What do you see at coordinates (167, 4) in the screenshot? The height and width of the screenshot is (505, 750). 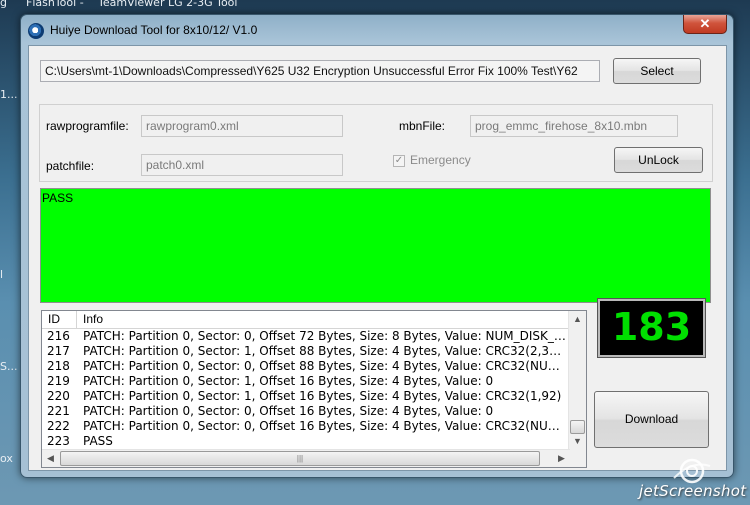 I see `desktop-item-teamviewer: TeamViewer LG 2-3G Tool` at bounding box center [167, 4].